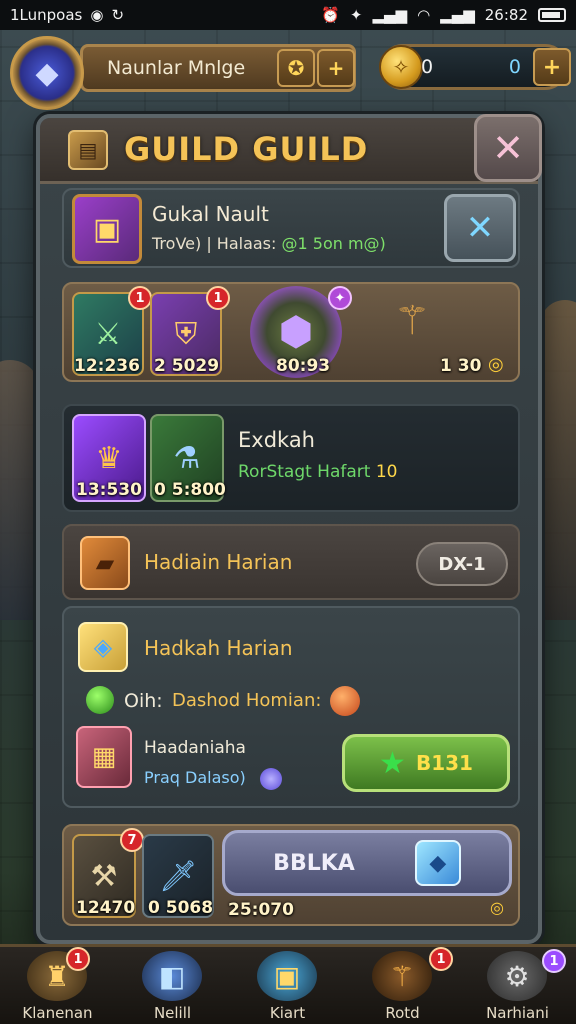 The image size is (576, 1024). What do you see at coordinates (143, 701) in the screenshot?
I see `daily-line-label: Oih:` at bounding box center [143, 701].